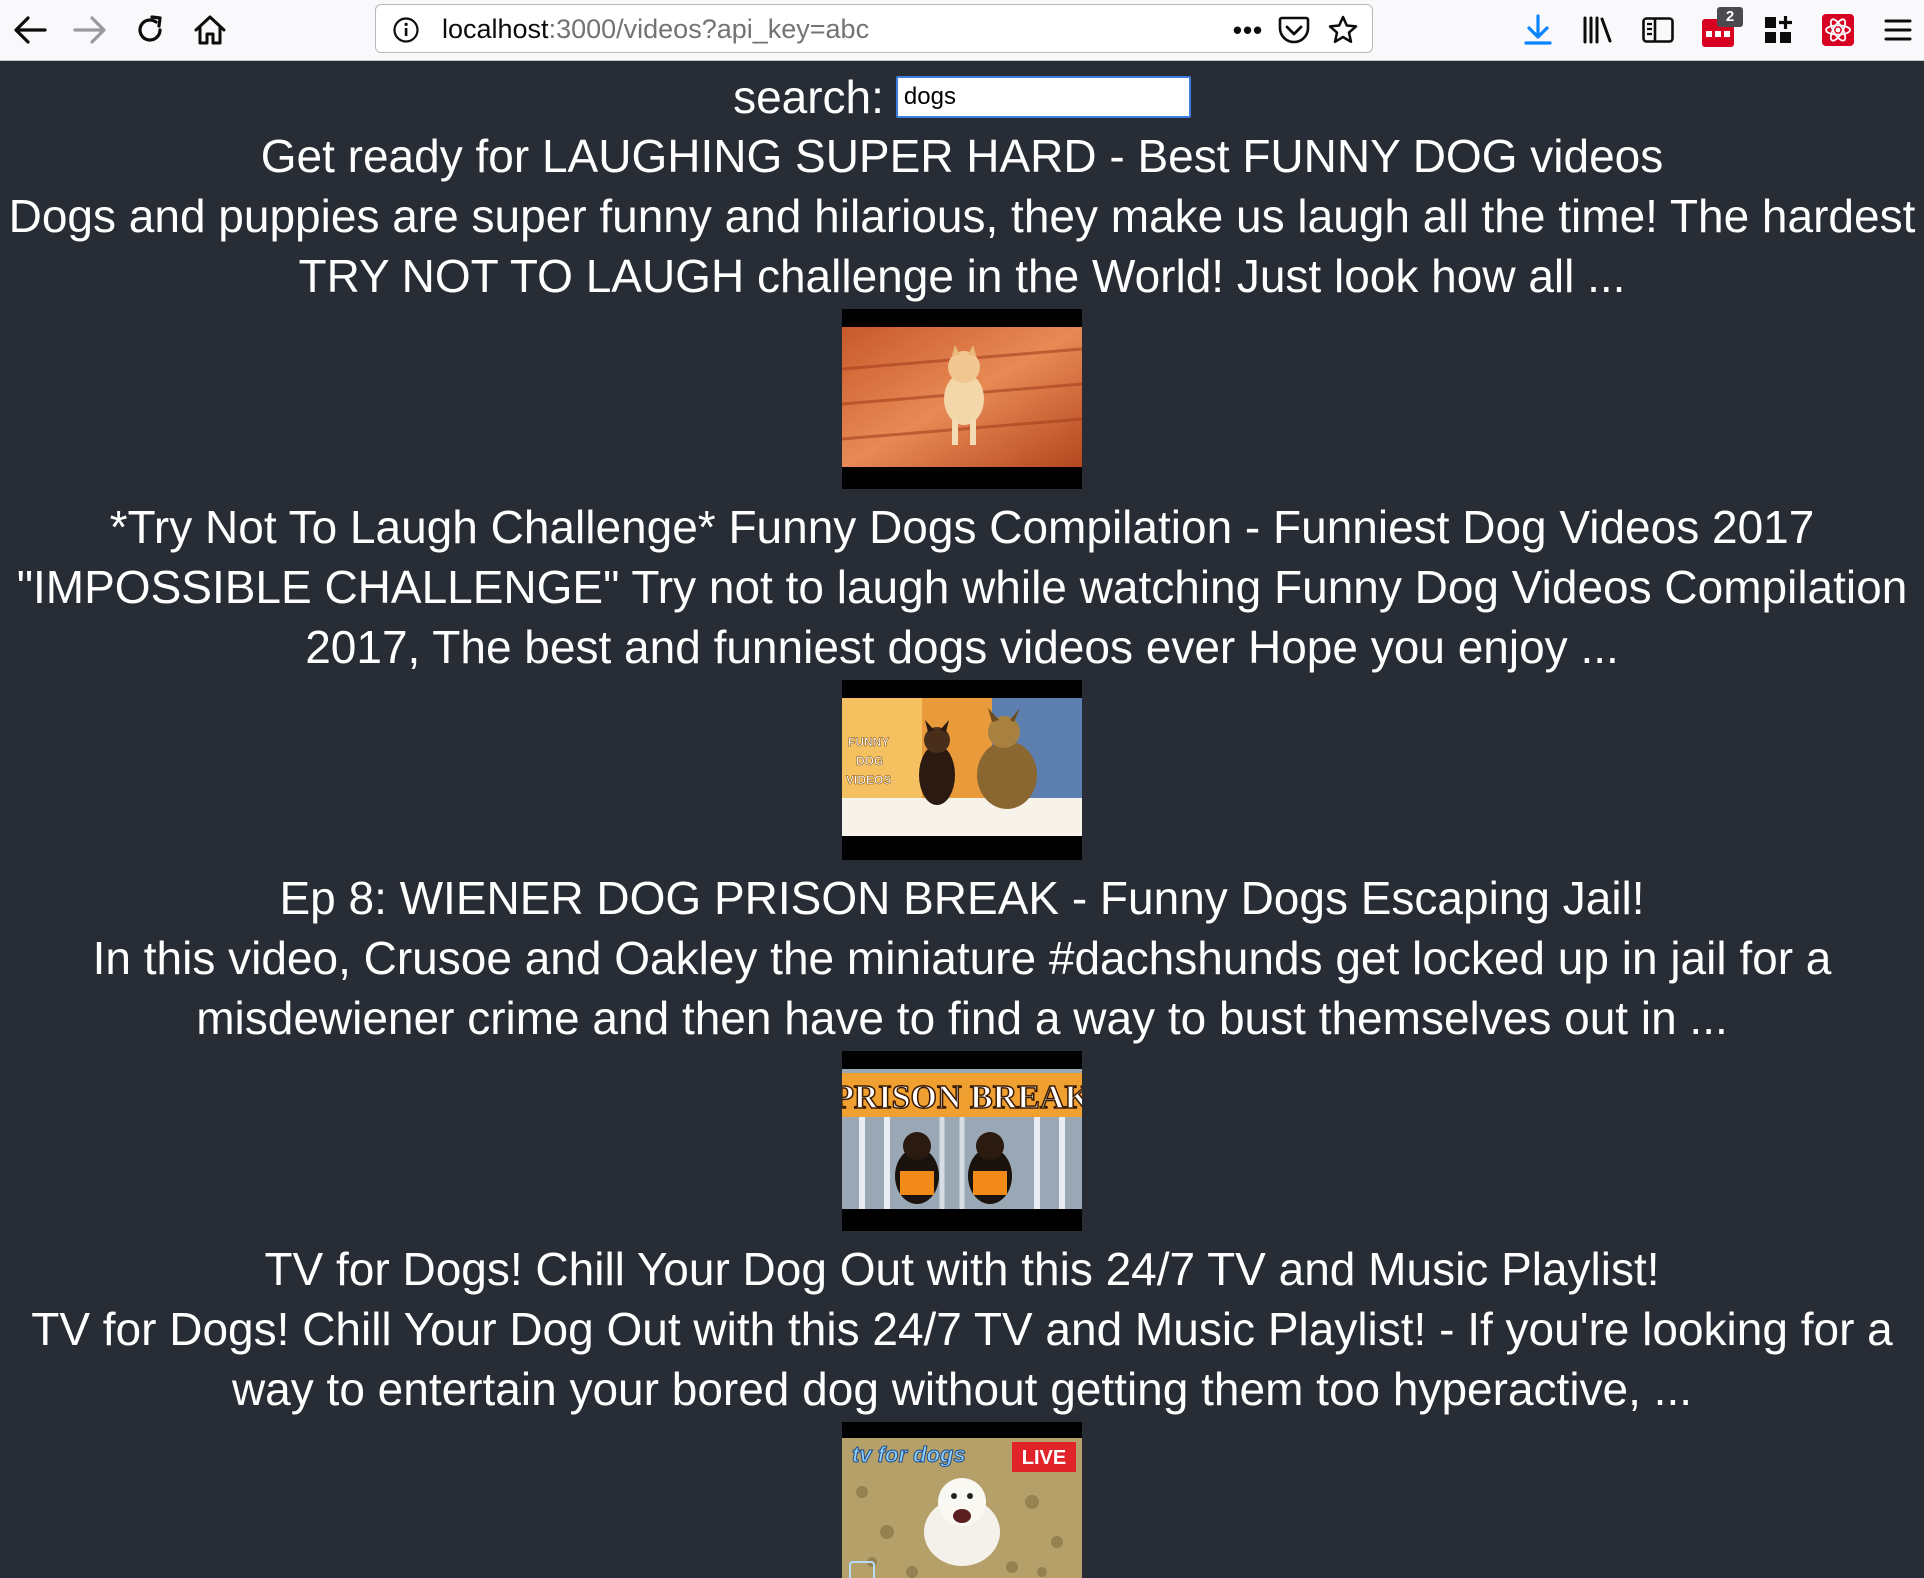  I want to click on video-thumbnail: FUNNY DOG VIDEOS, so click(962, 770).